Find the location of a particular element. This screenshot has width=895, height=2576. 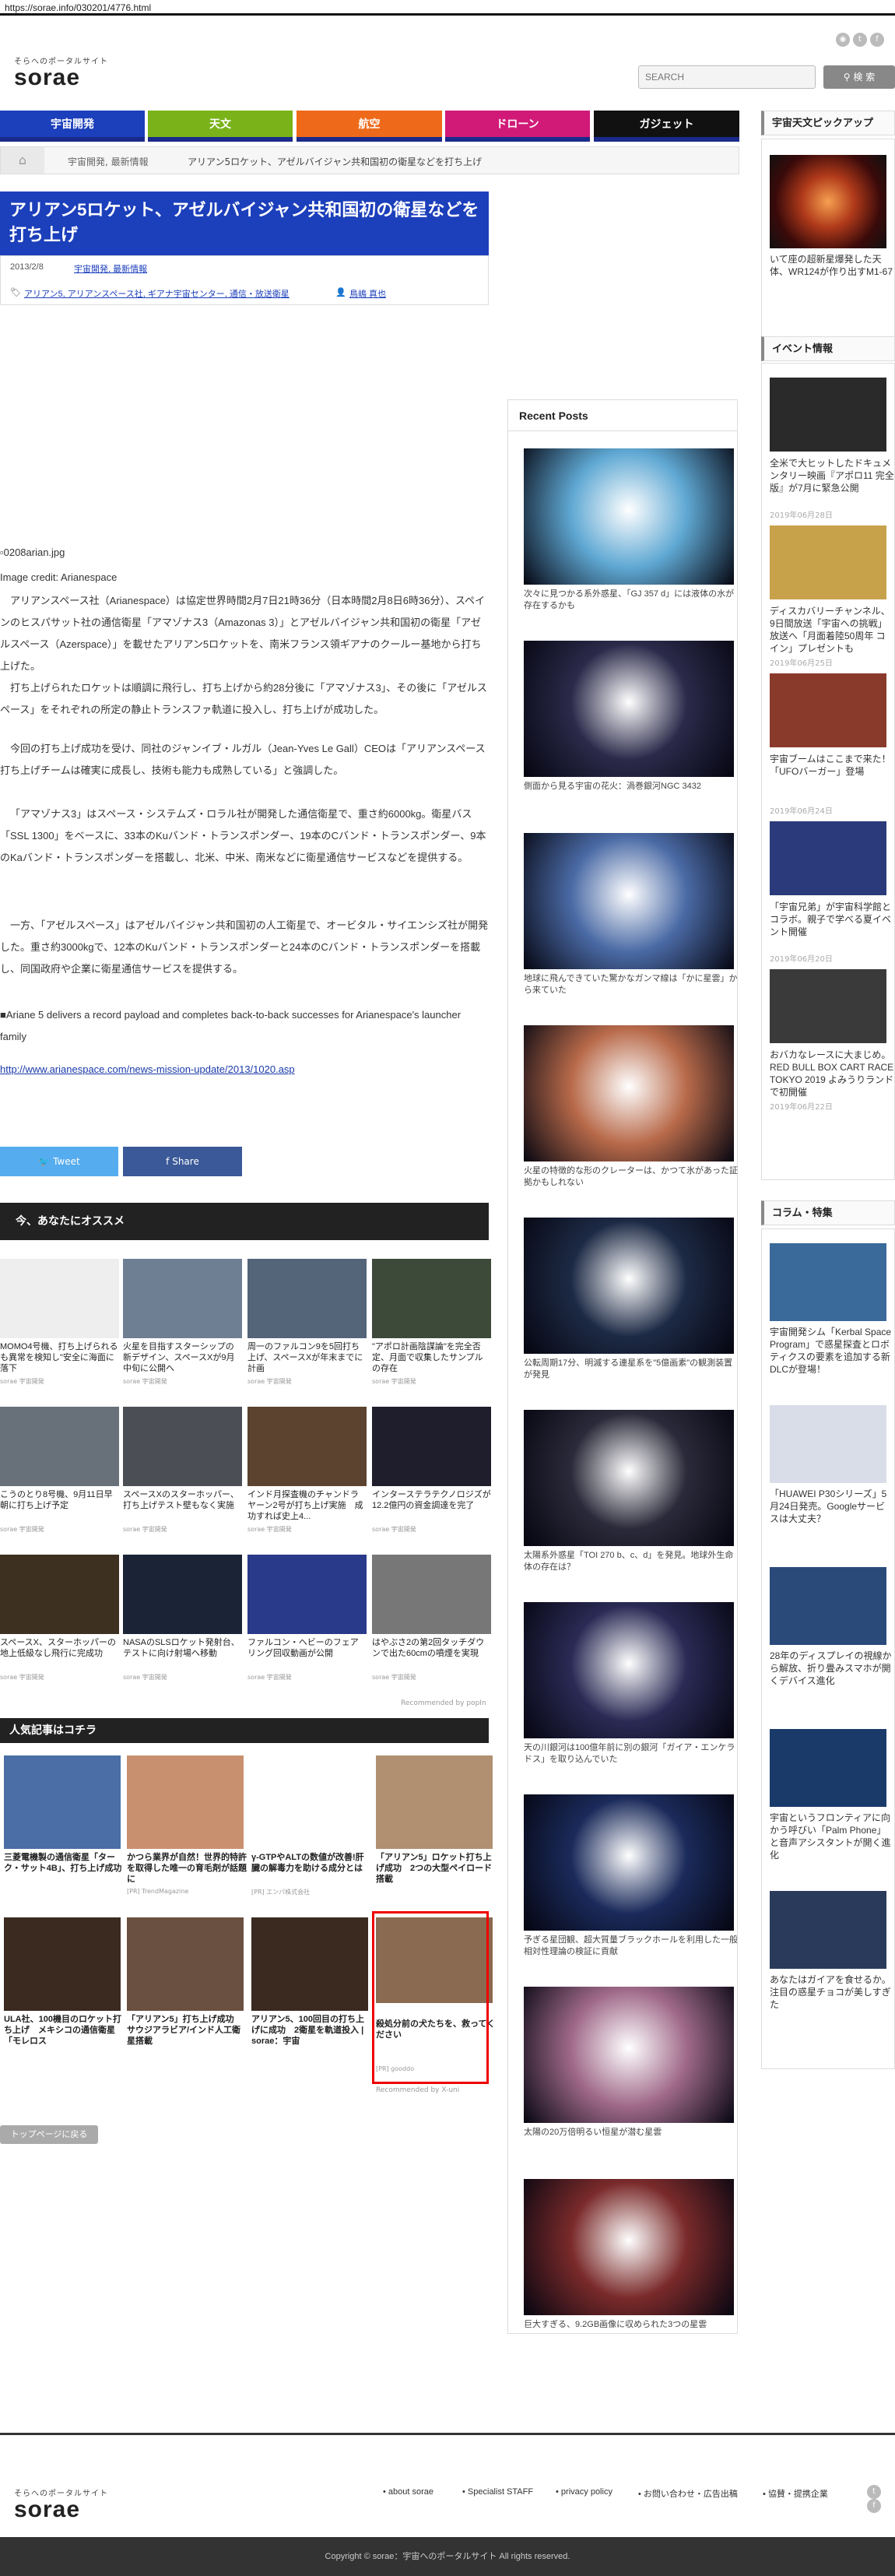

column-title: 「HUAWEI P30シリーズ」5月24日発売。Googleサービスは大丈夫？ is located at coordinates (832, 1506).